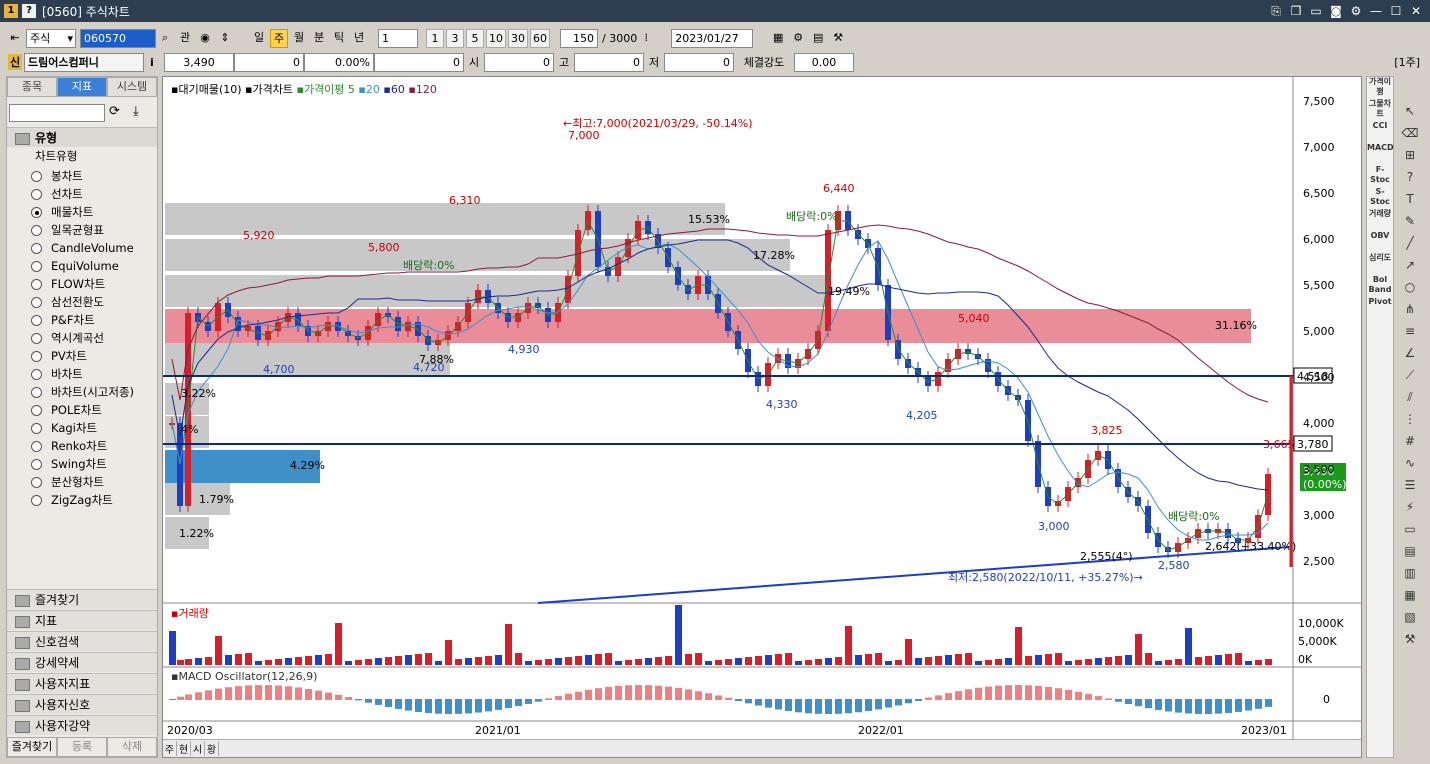  Describe the element at coordinates (1410, 137) in the screenshot. I see `eraser-icon: ⌫` at that location.